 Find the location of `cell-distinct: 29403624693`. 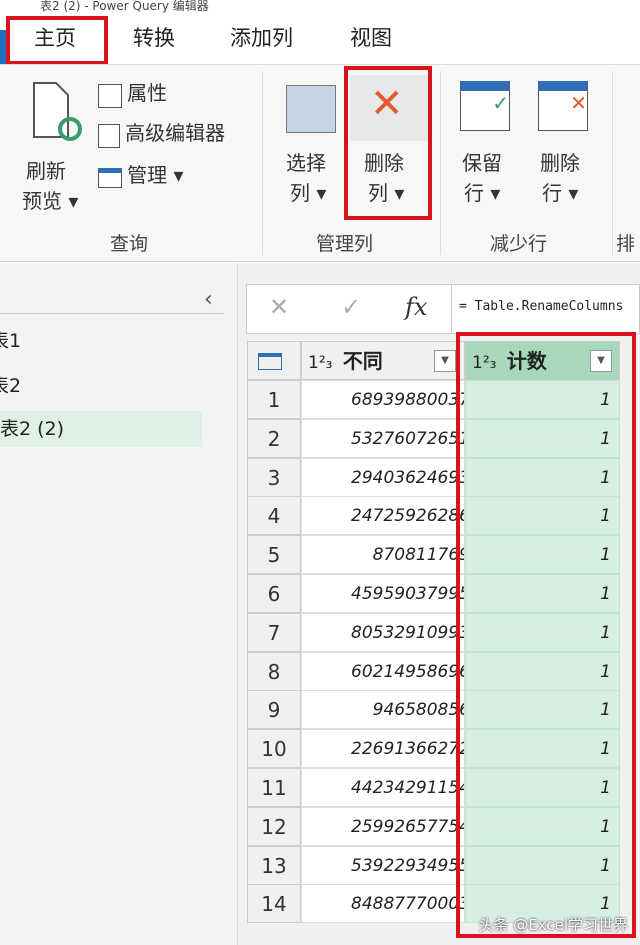

cell-distinct: 29403624693 is located at coordinates (383, 477).